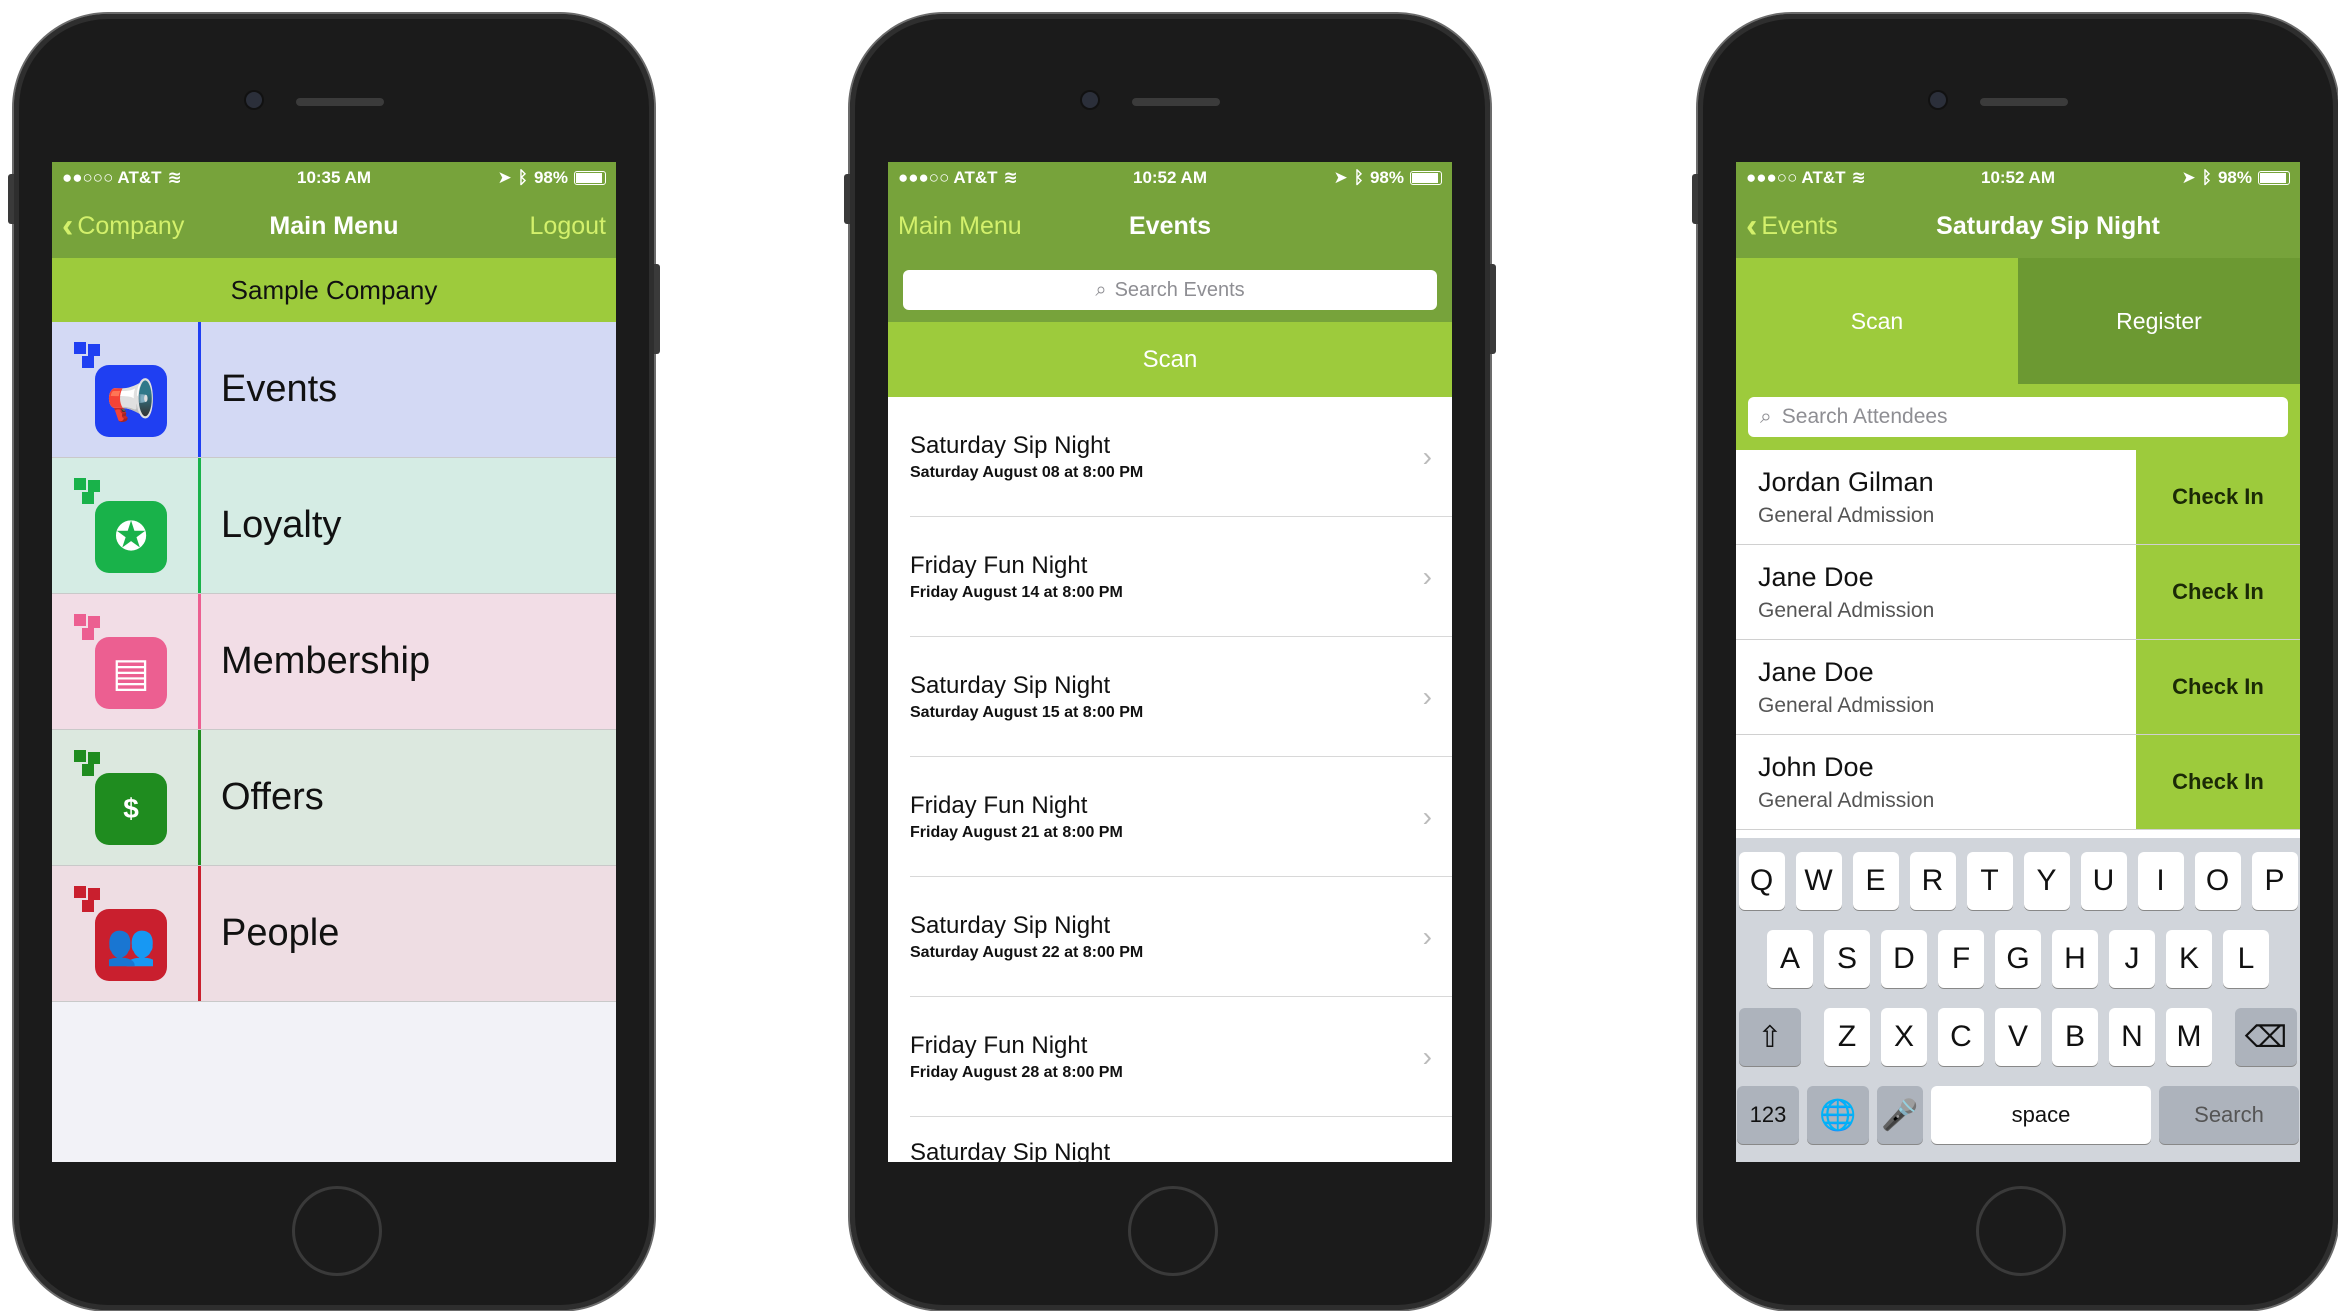 The height and width of the screenshot is (1311, 2338). What do you see at coordinates (1170, 359) in the screenshot?
I see `scan-button: Scan` at bounding box center [1170, 359].